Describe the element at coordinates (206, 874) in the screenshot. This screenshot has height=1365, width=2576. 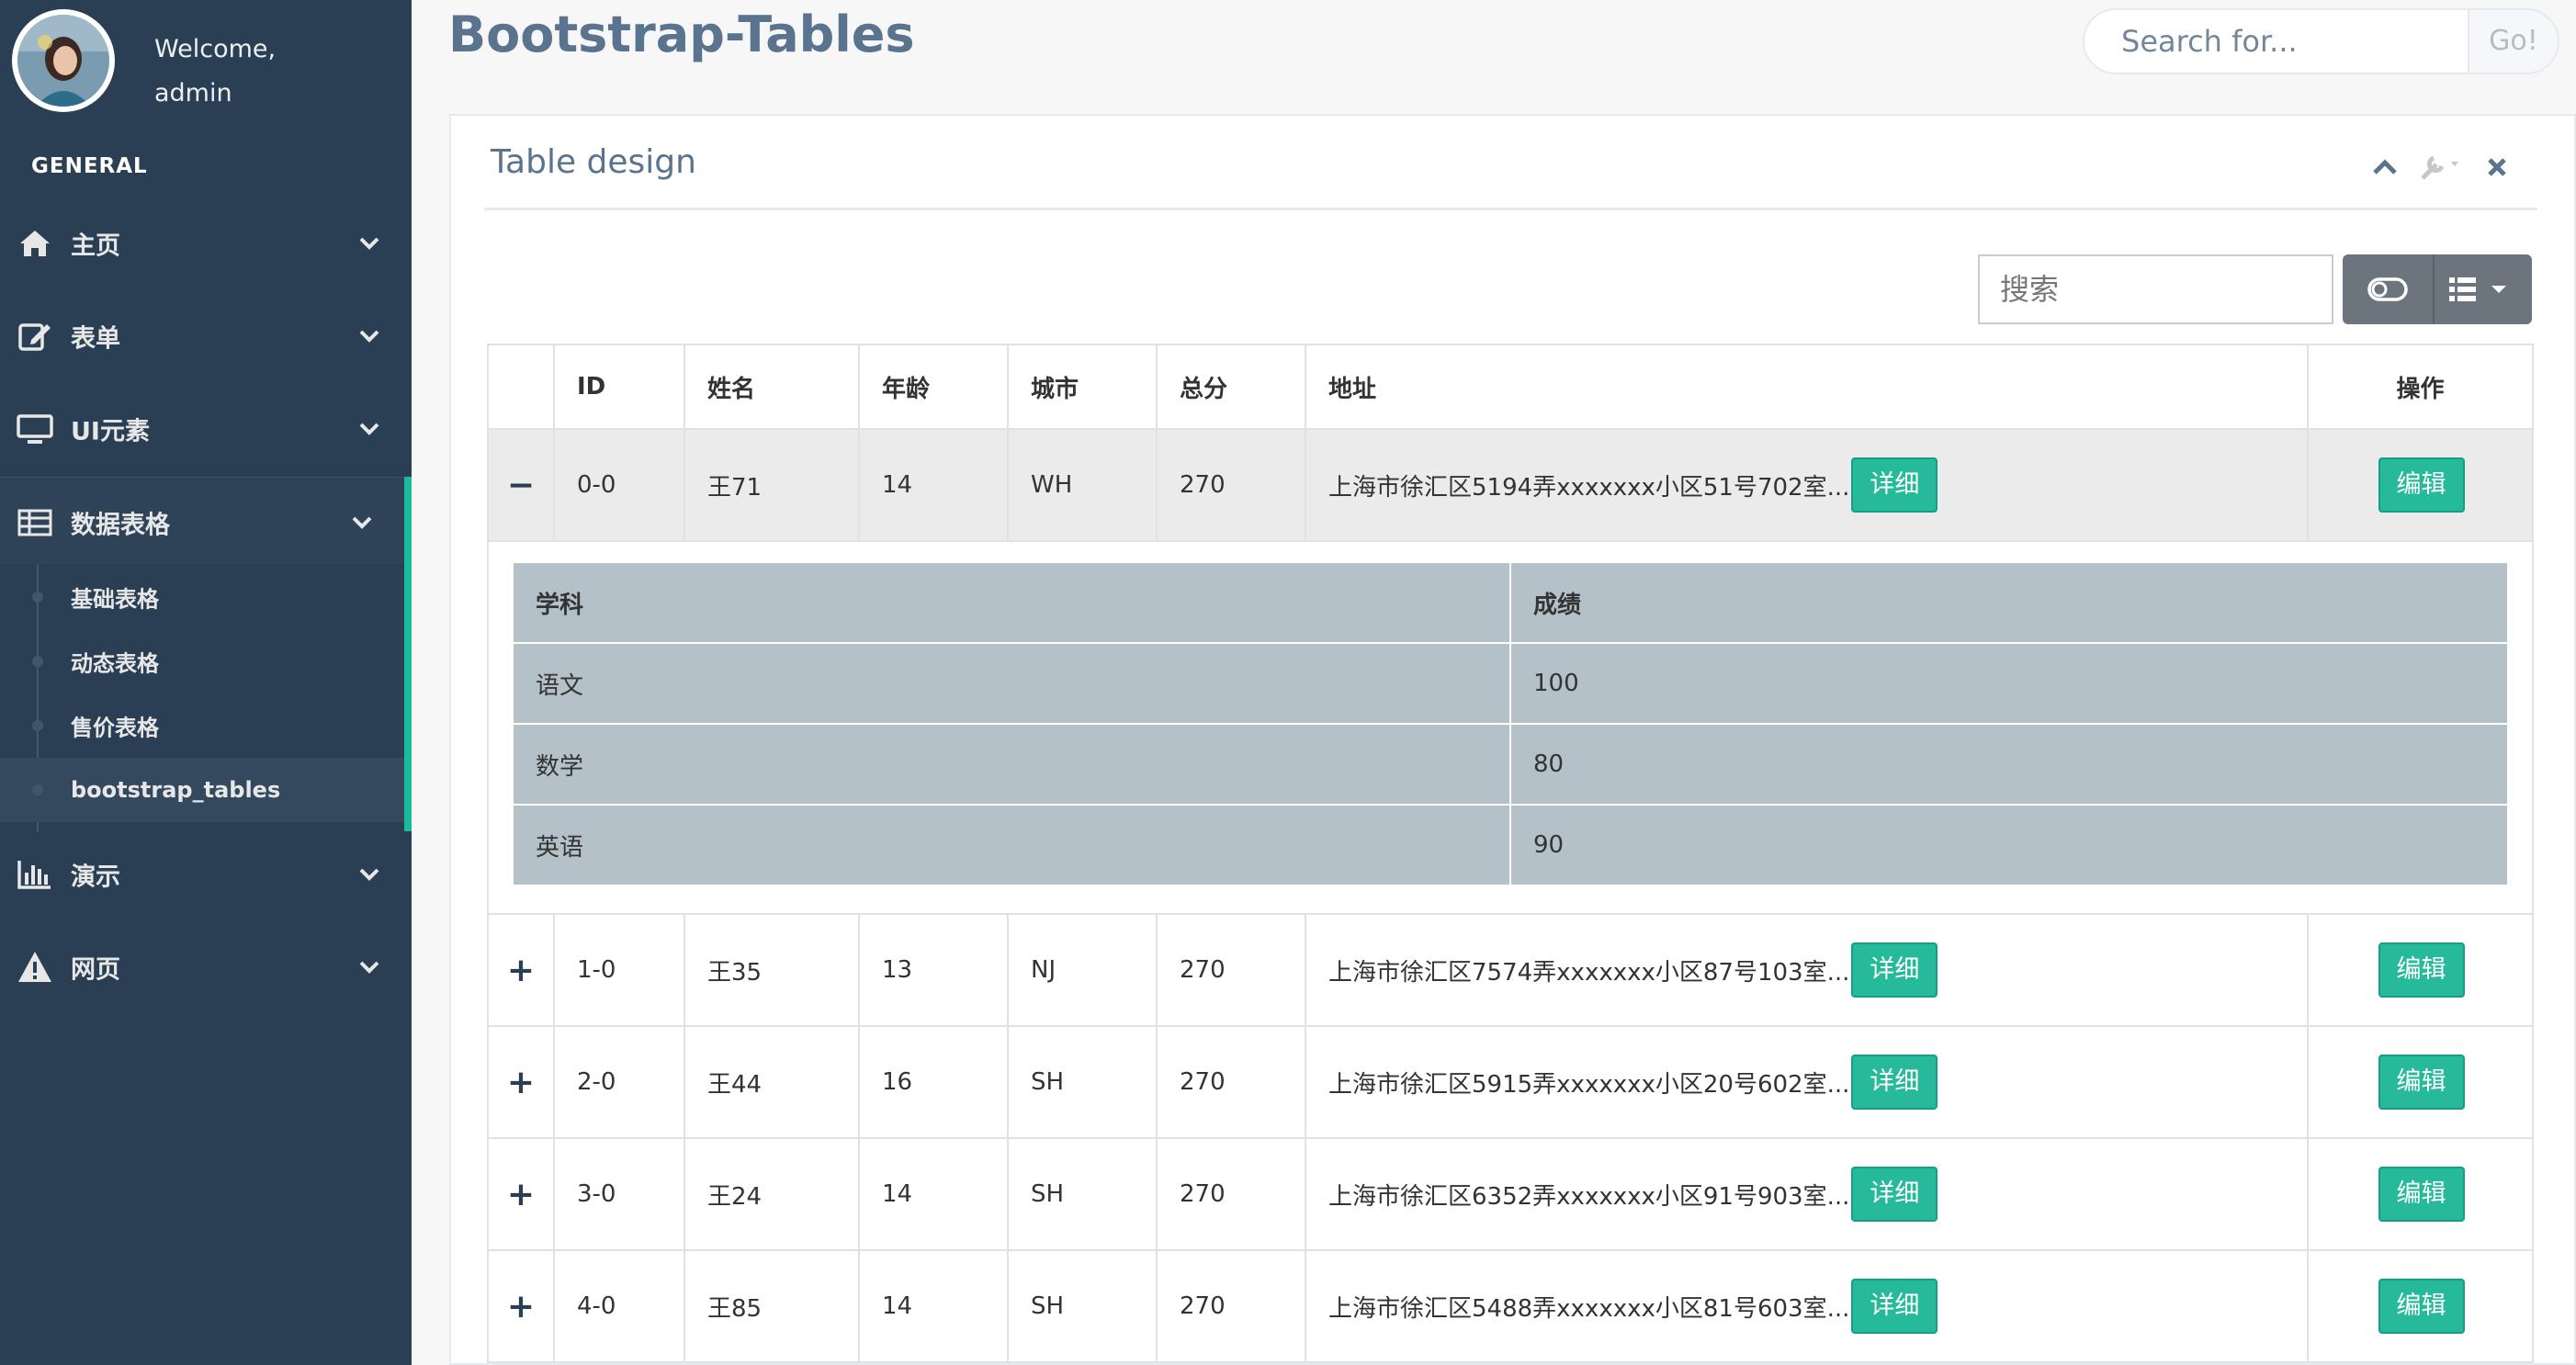
I see `sidebar-item-demo: 演示` at that location.